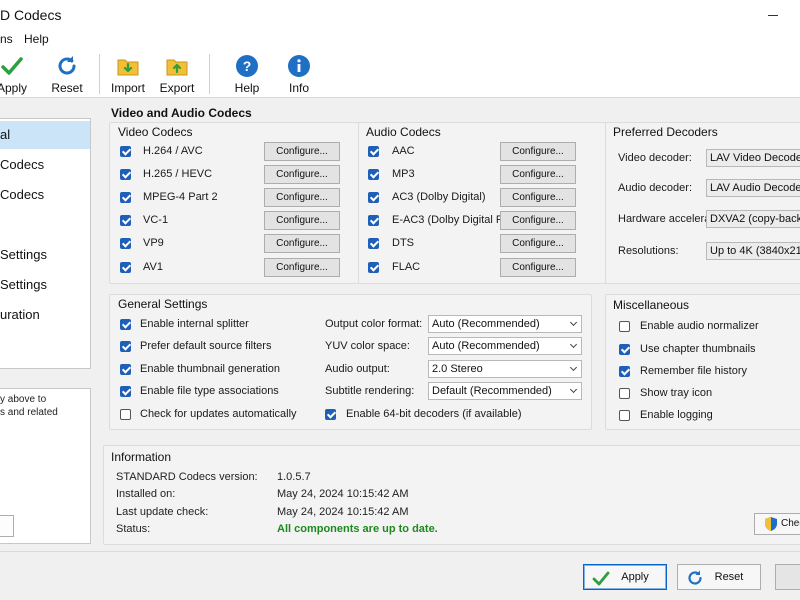 Image resolution: width=800 pixels, height=600 pixels. What do you see at coordinates (218, 414) in the screenshot?
I see `general-setting-label: Check for updates automatically` at bounding box center [218, 414].